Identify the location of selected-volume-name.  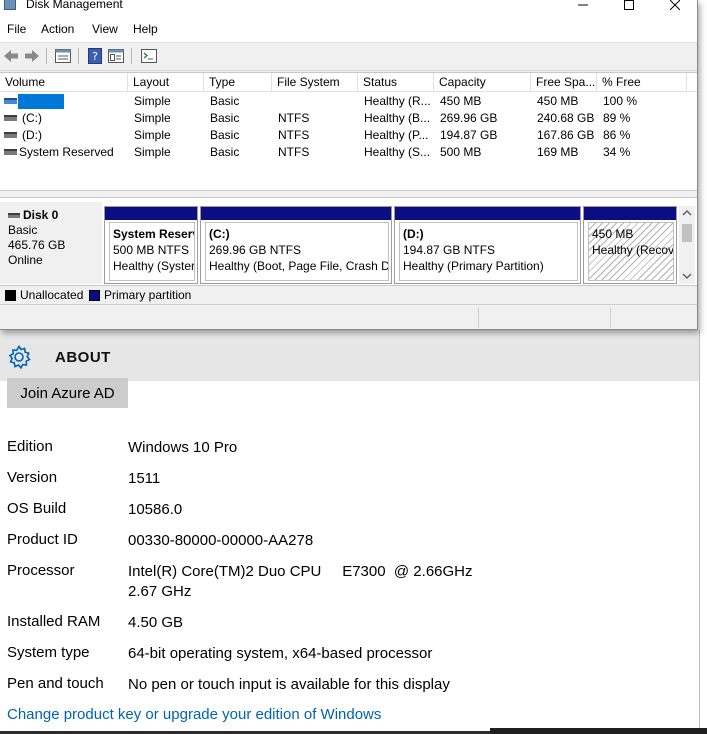
(41, 101).